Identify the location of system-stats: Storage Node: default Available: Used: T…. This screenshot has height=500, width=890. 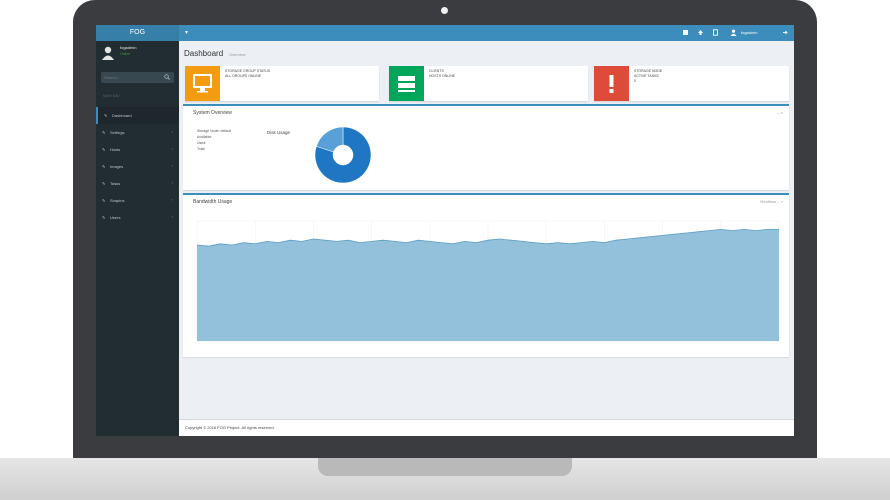
(214, 140).